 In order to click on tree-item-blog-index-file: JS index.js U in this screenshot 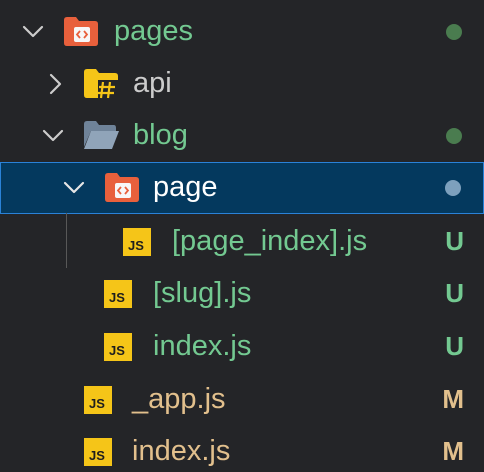, I will do `click(242, 347)`.